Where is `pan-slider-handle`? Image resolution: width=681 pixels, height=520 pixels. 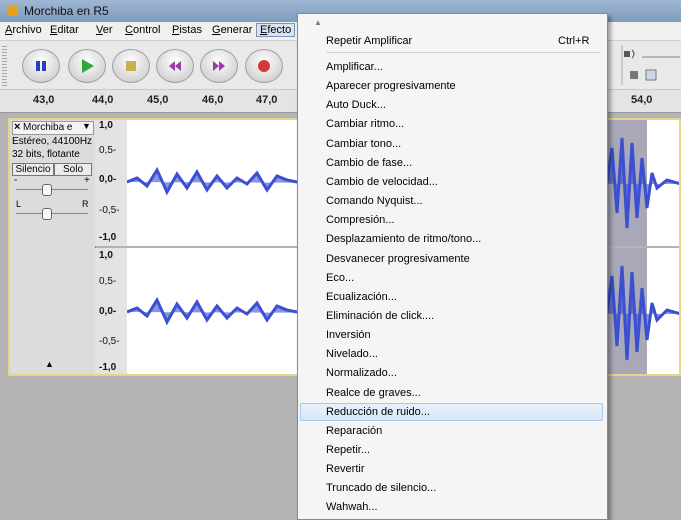
pan-slider-handle is located at coordinates (47, 214).